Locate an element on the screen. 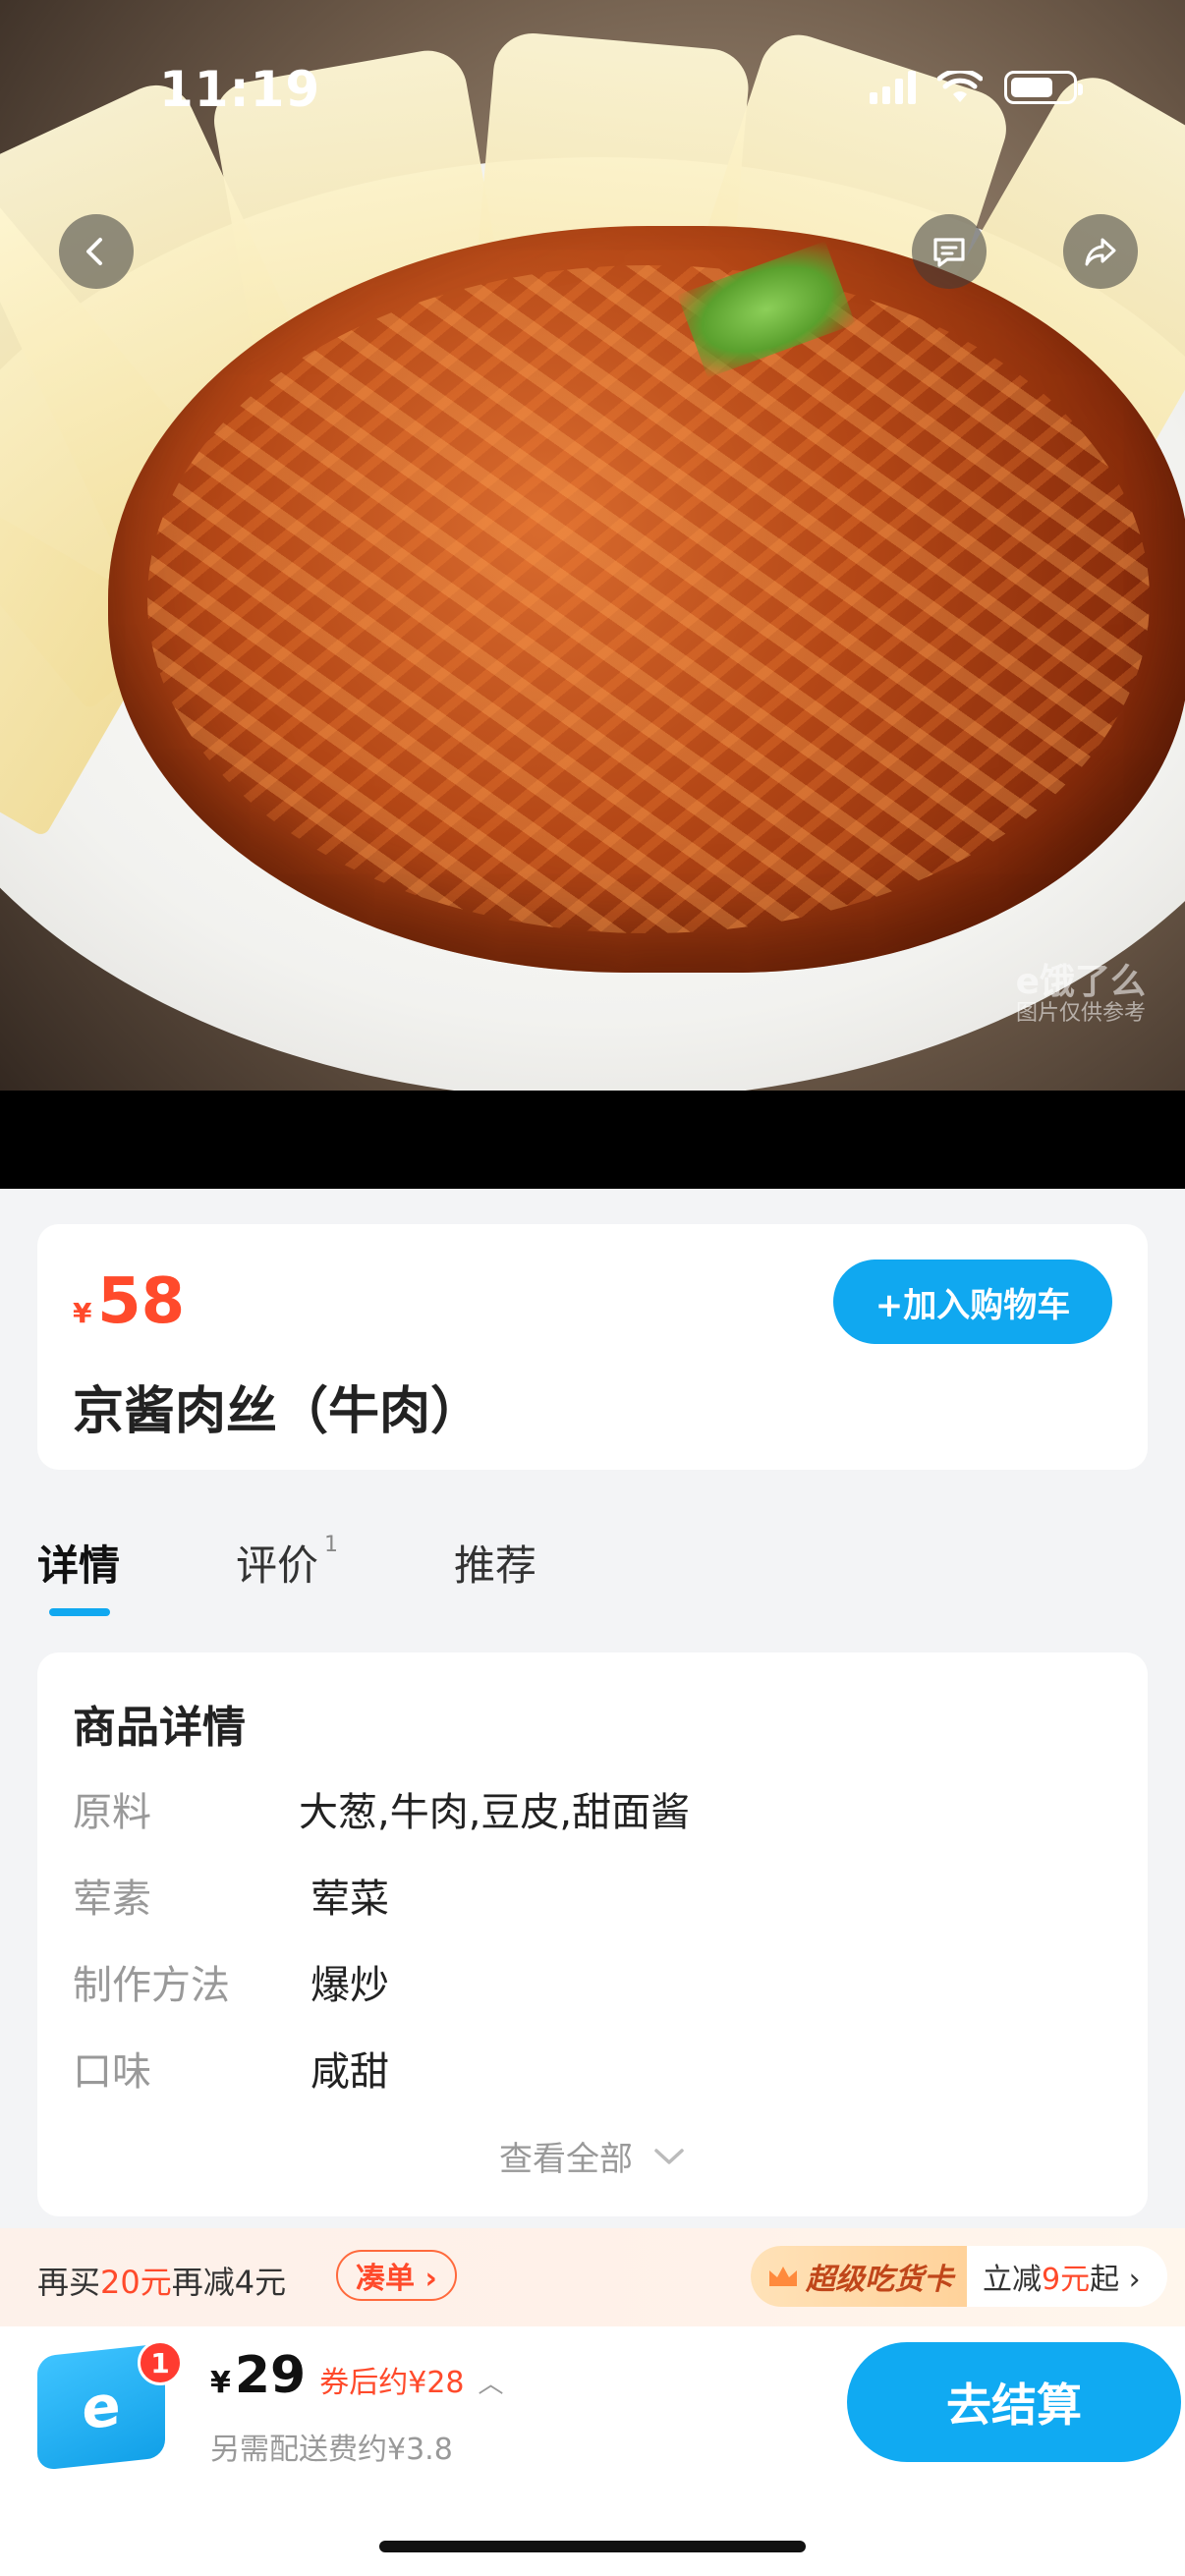  message-icon is located at coordinates (949, 252).